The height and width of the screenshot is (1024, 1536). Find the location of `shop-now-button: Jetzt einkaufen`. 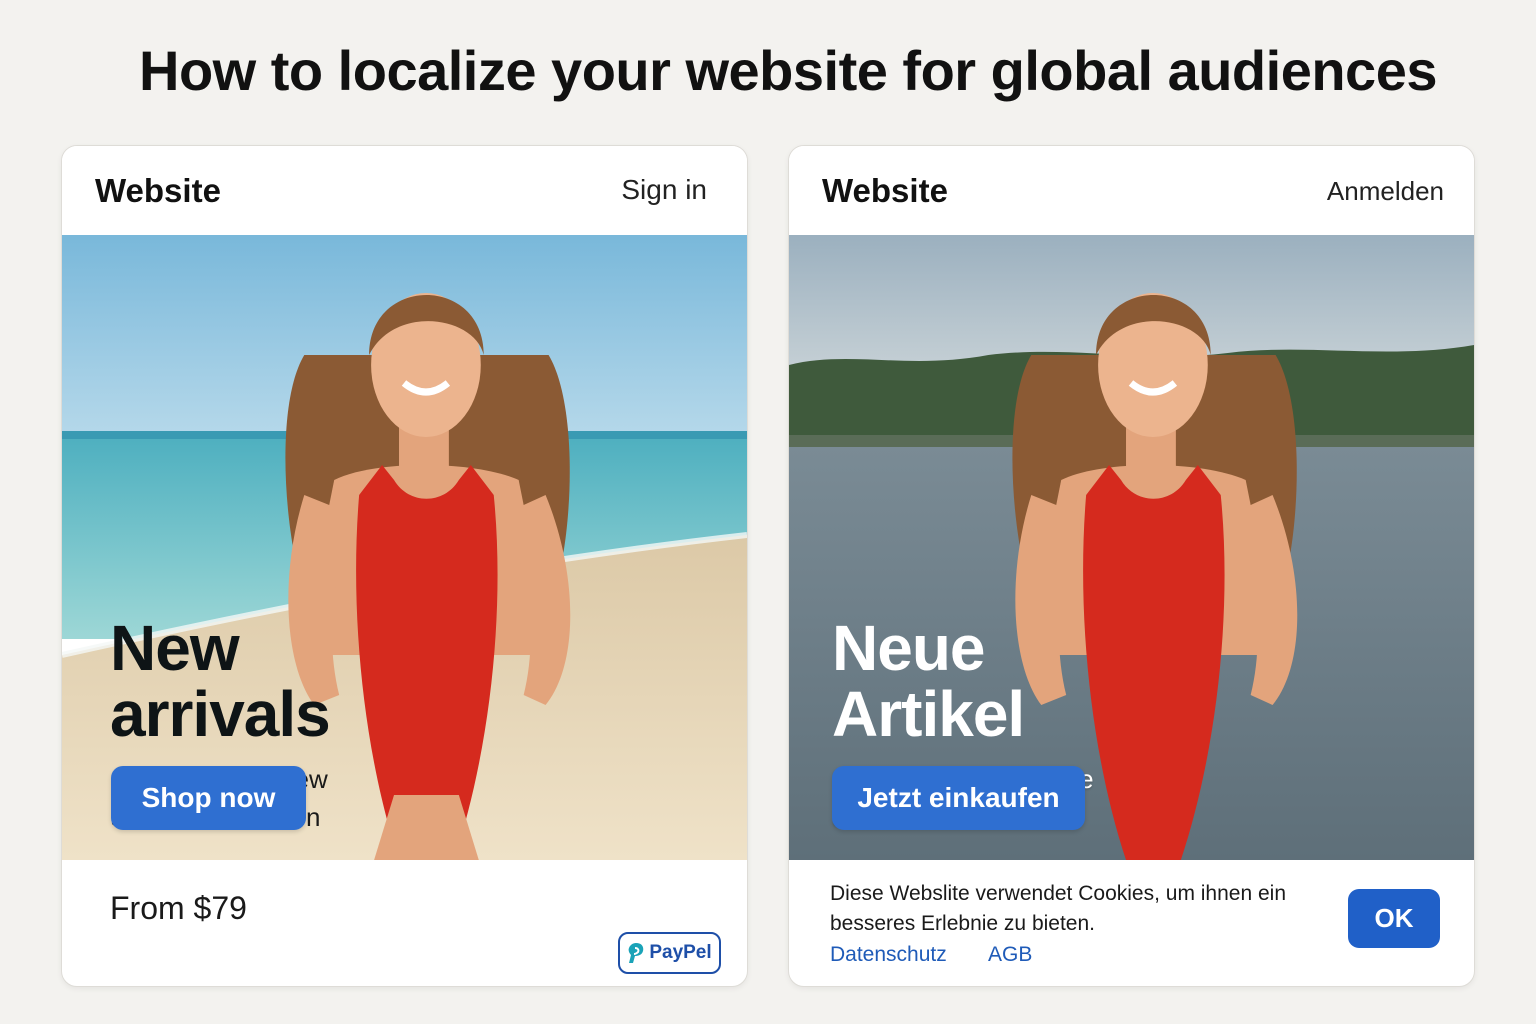

shop-now-button: Jetzt einkaufen is located at coordinates (958, 798).